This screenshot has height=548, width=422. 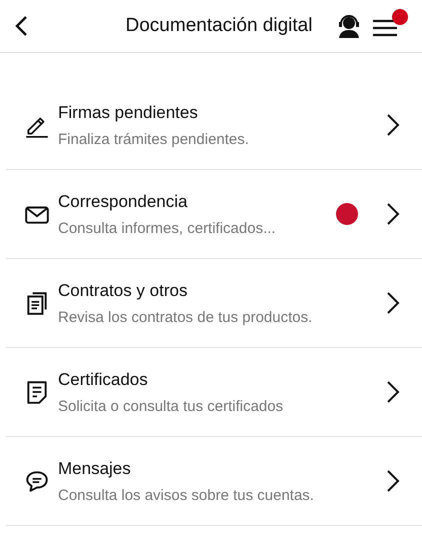 What do you see at coordinates (123, 202) in the screenshot?
I see `item-title: Correspondencia` at bounding box center [123, 202].